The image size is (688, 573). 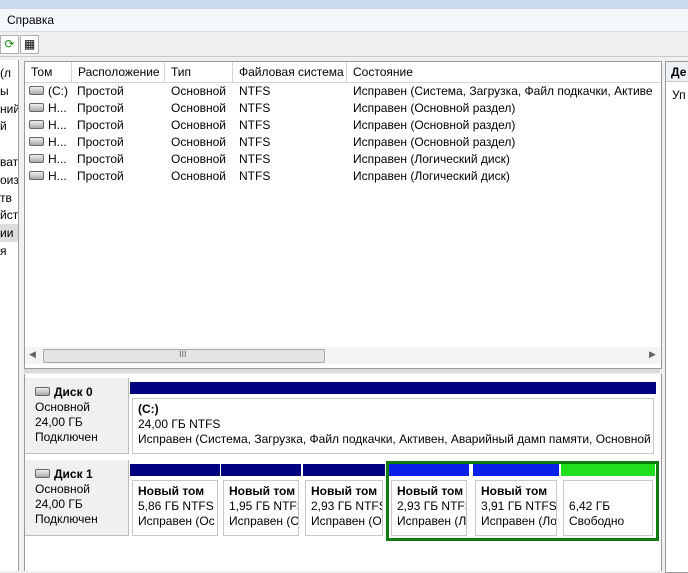 I want to click on nav-item: йст, so click(x=9, y=215).